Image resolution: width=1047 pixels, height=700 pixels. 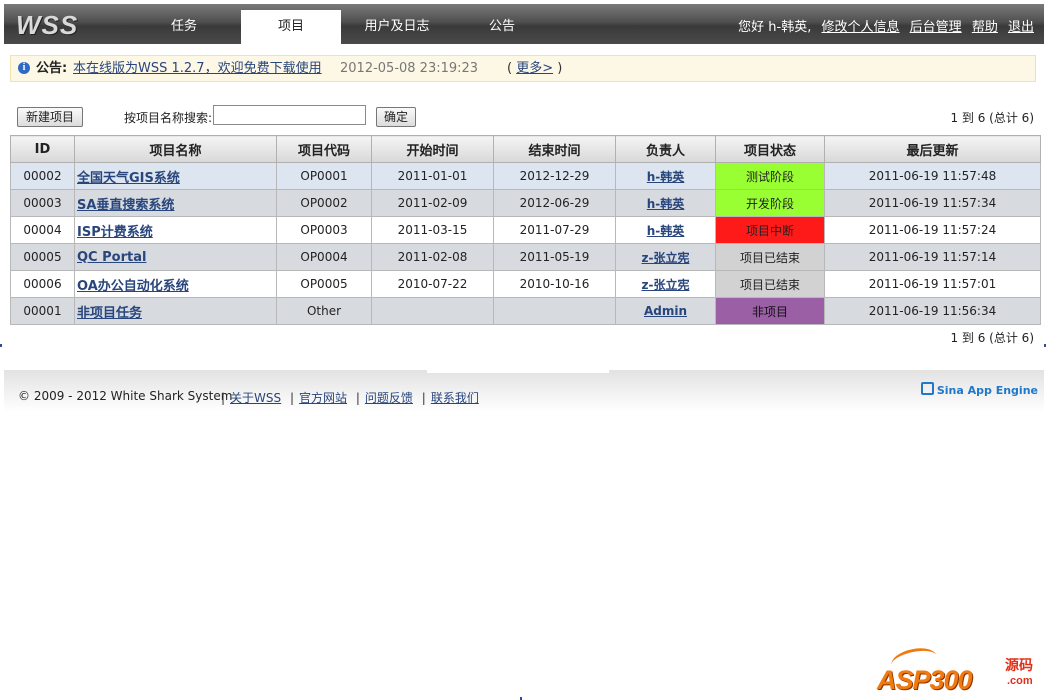 I want to click on project-name-link: QC Portal, so click(x=111, y=257).